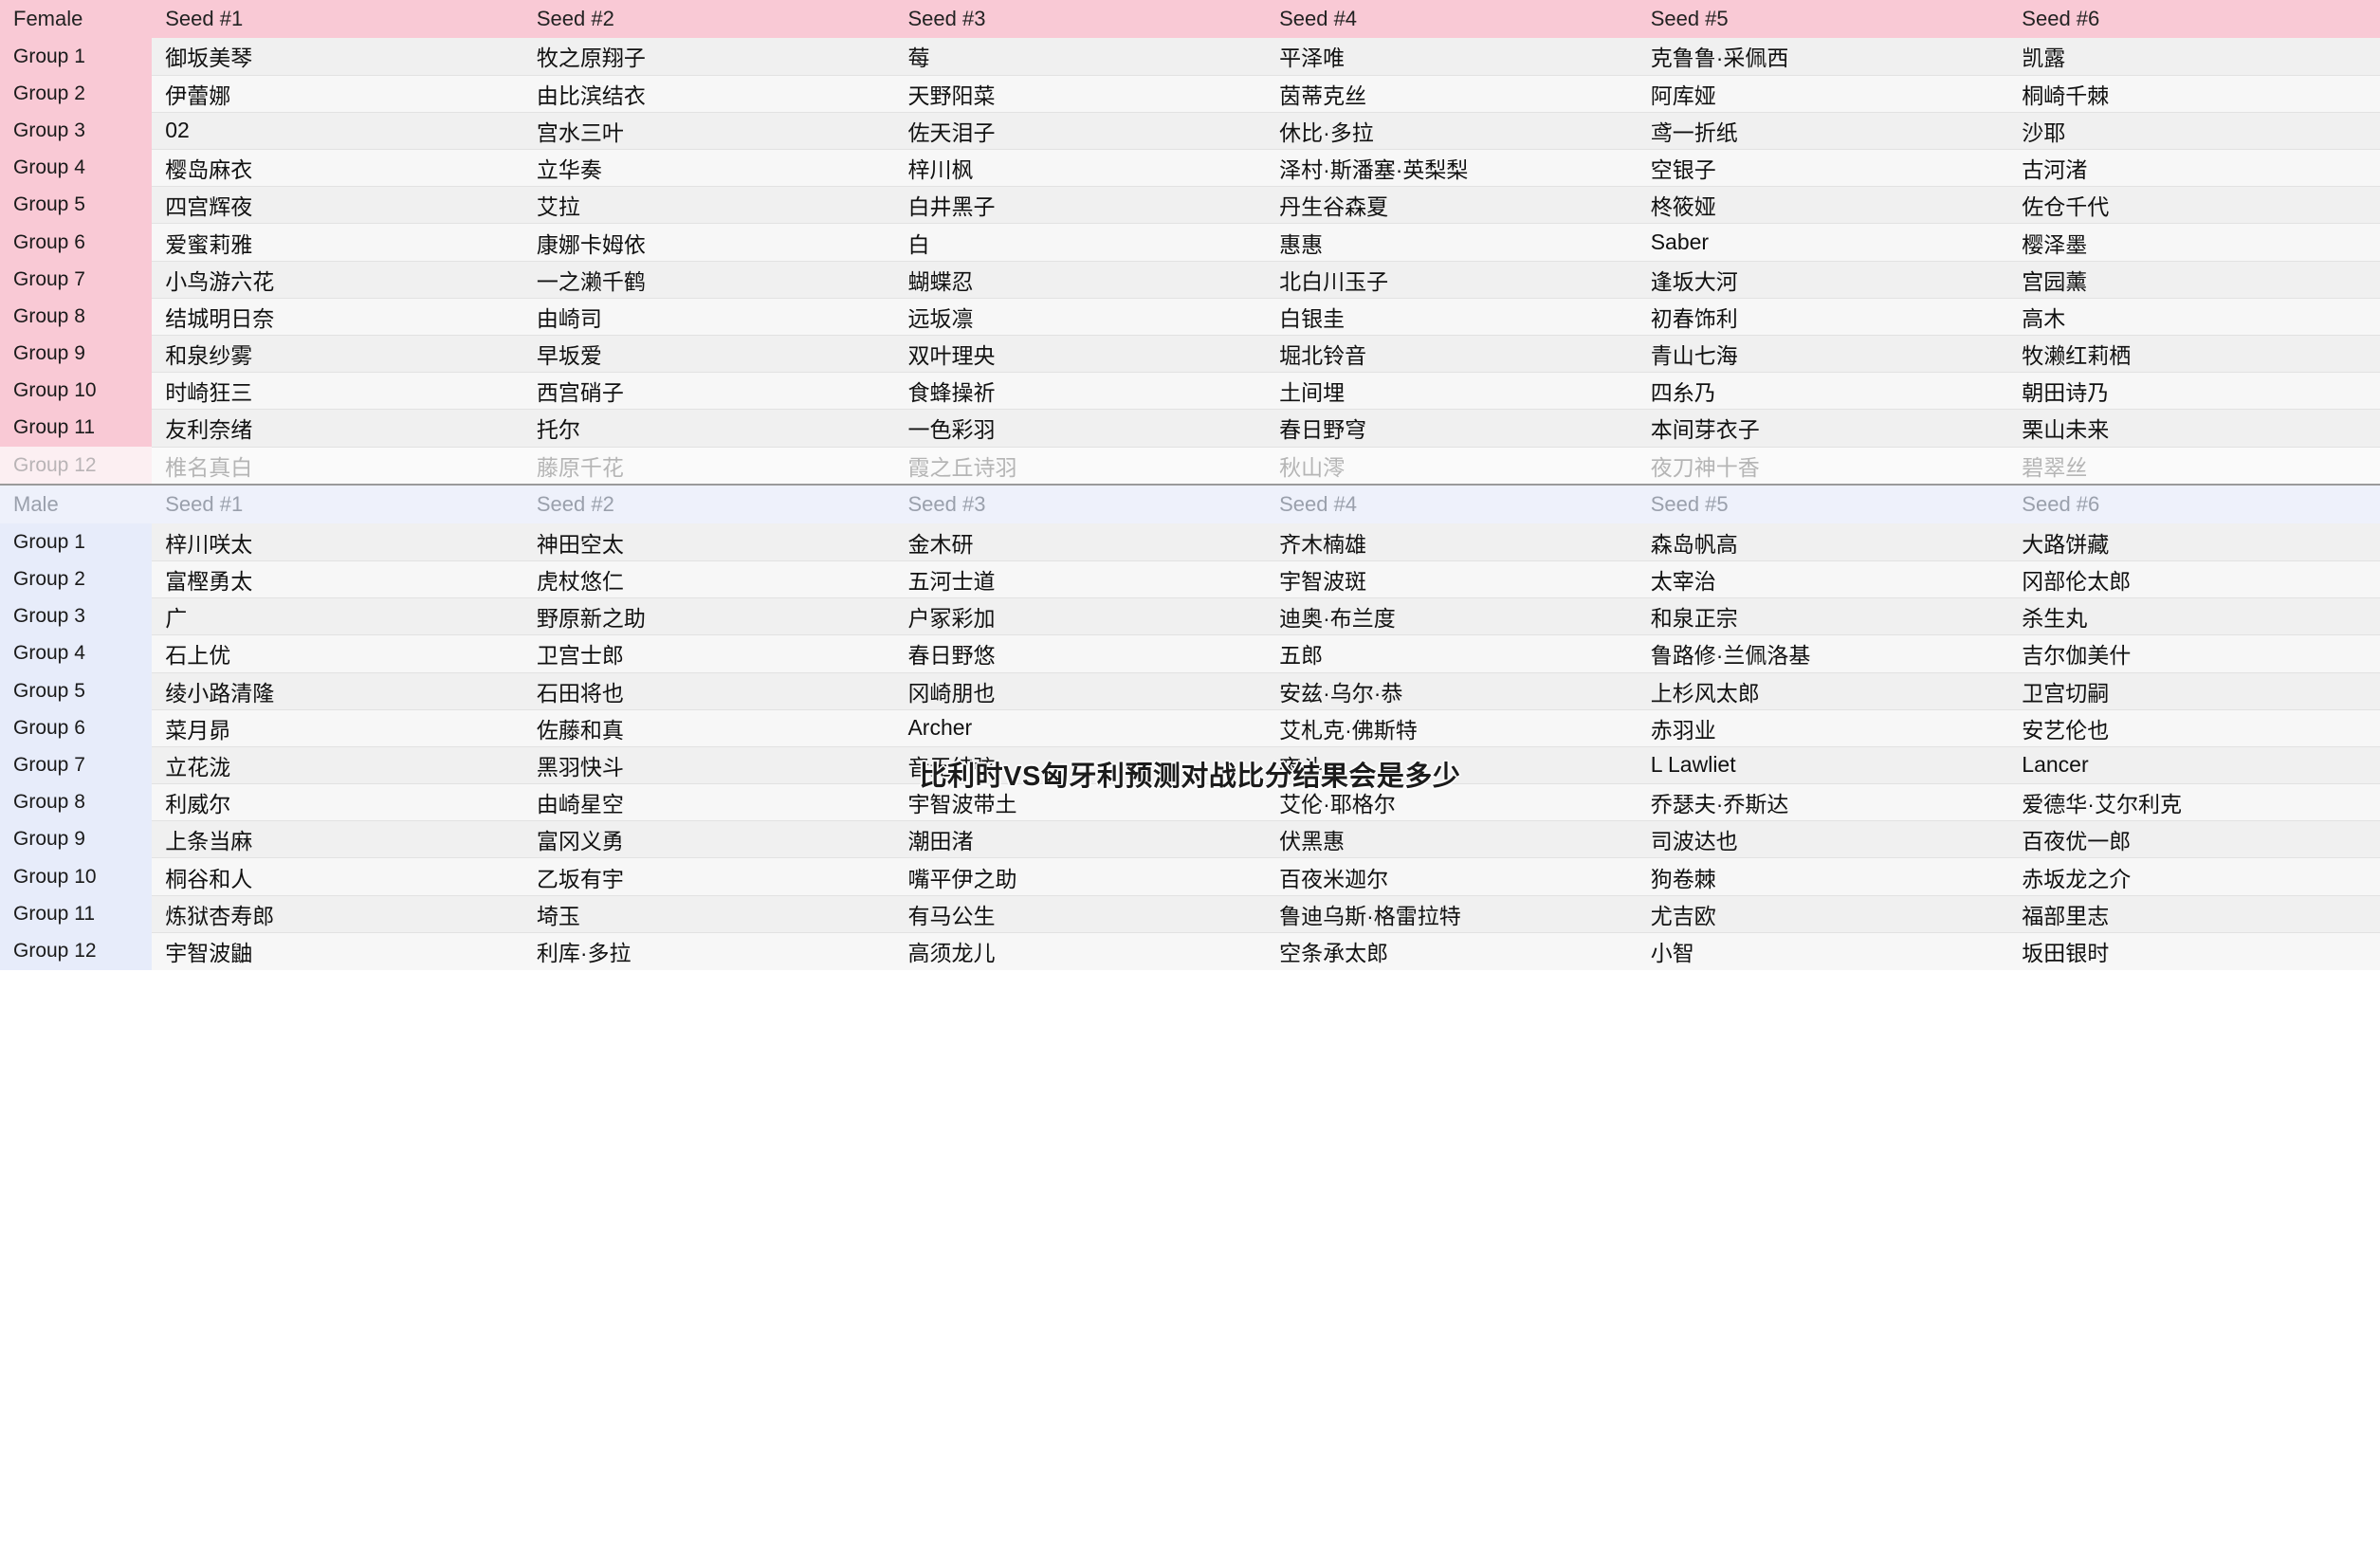 This screenshot has width=2380, height=1541. I want to click on male-seed-cell: 高须龙儿, so click(1081, 950).